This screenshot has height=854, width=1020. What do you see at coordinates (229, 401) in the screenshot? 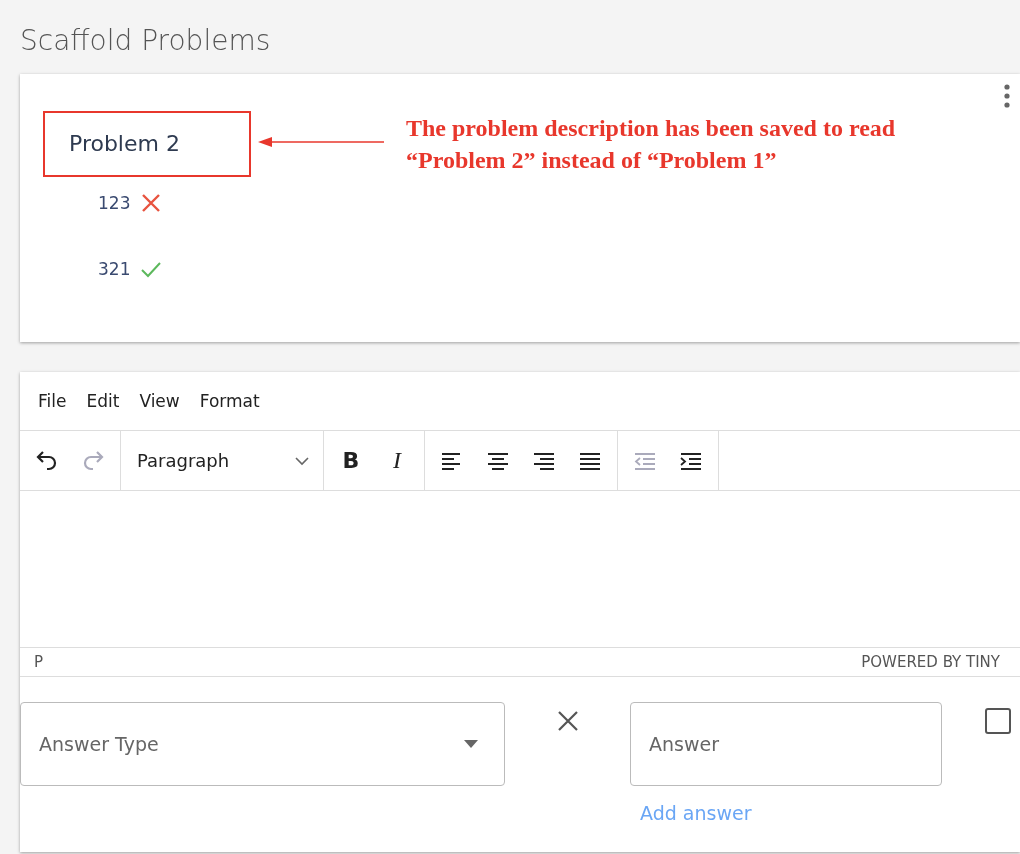
I see `menu-item: Format` at bounding box center [229, 401].